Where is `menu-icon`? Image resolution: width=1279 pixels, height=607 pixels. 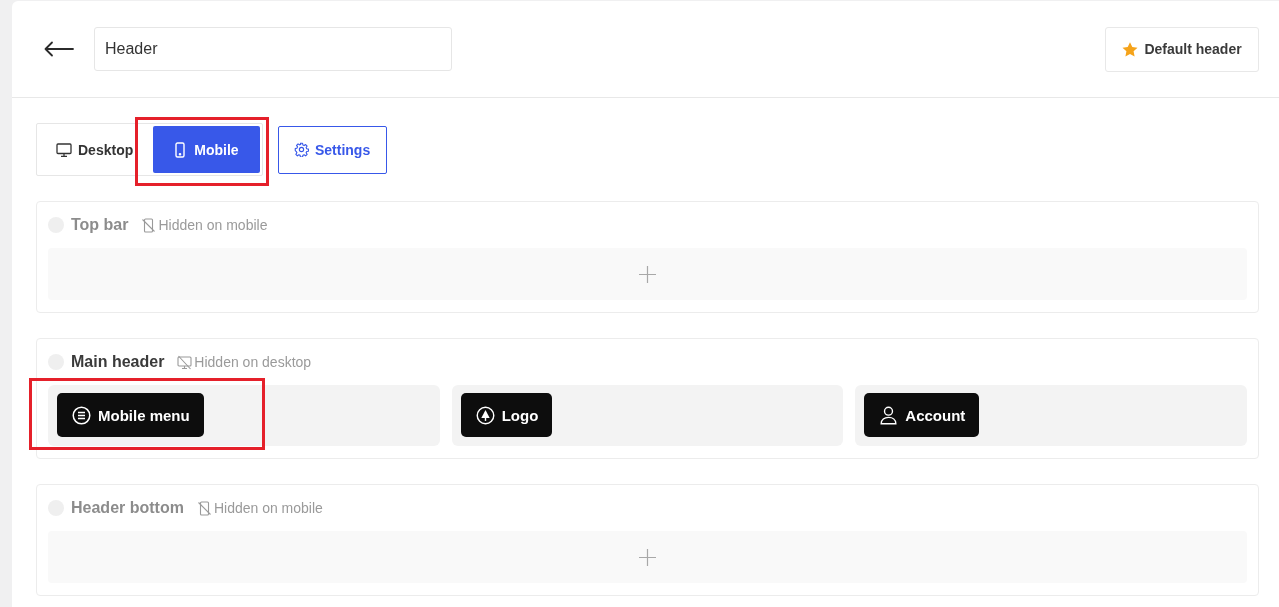
menu-icon is located at coordinates (81, 415).